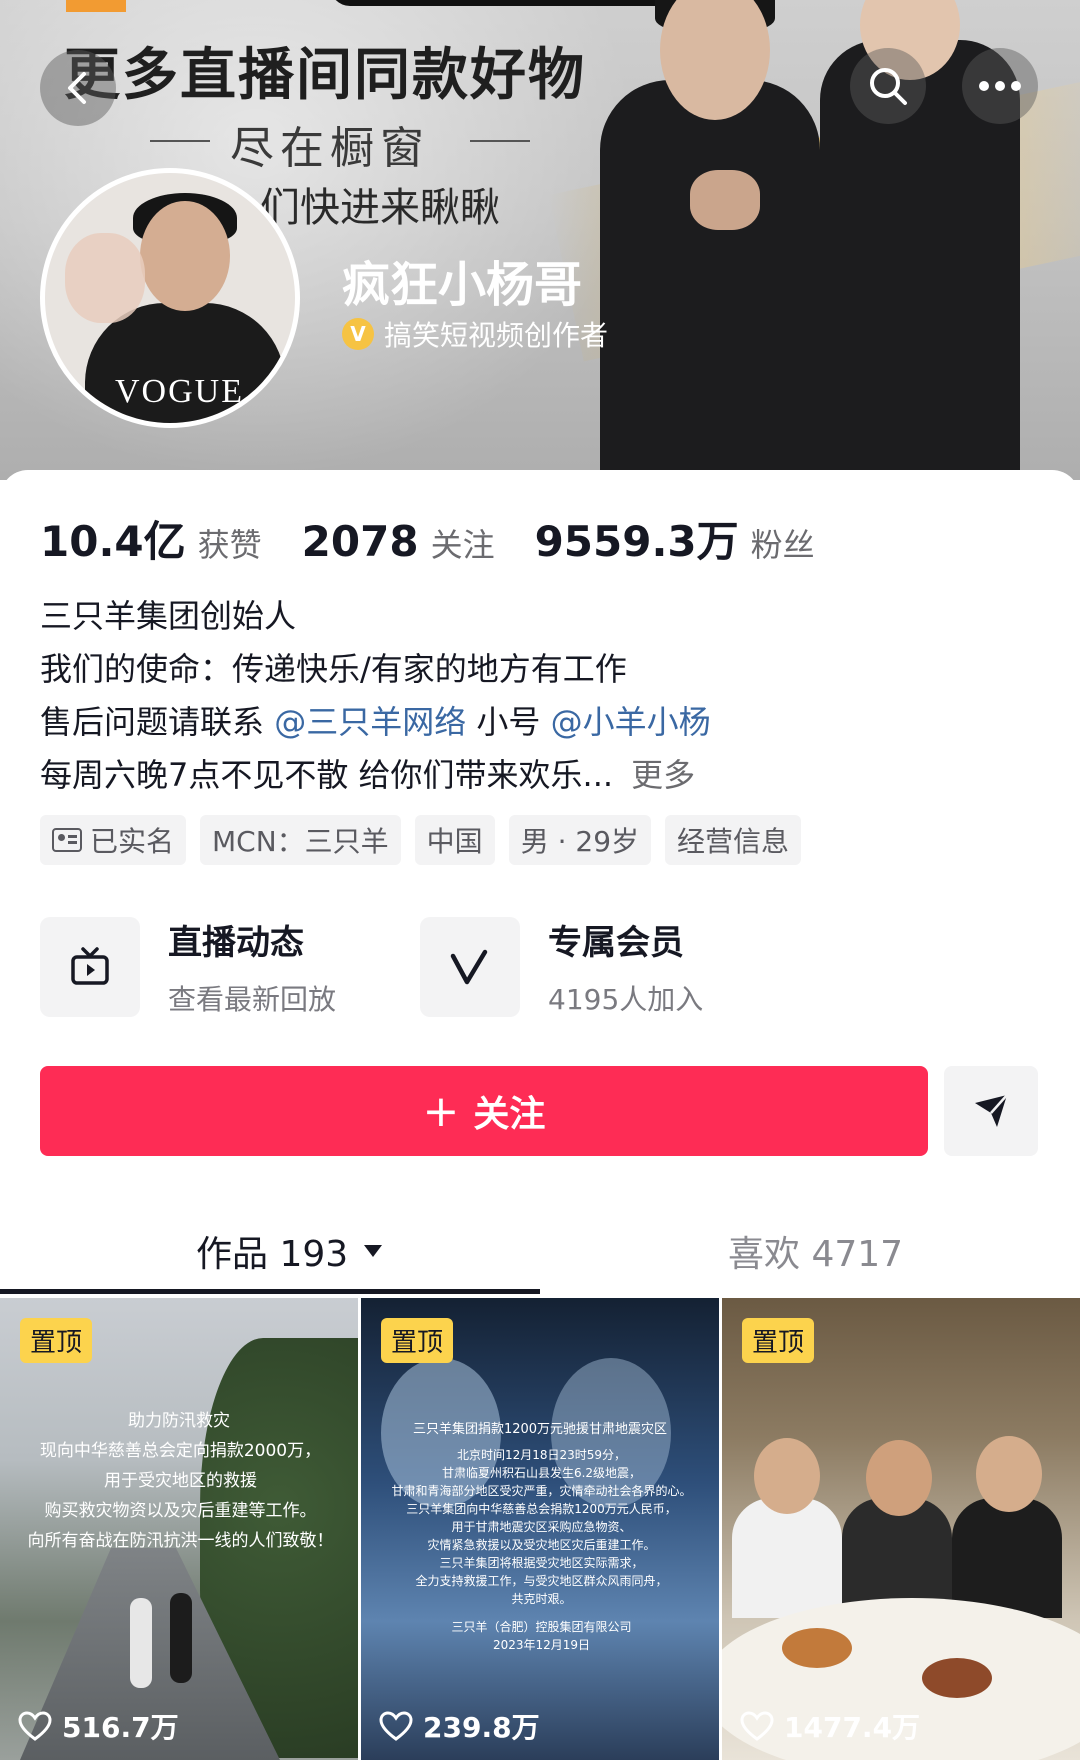 This screenshot has height=1760, width=1080. What do you see at coordinates (67, 840) in the screenshot?
I see `id-card-icon` at bounding box center [67, 840].